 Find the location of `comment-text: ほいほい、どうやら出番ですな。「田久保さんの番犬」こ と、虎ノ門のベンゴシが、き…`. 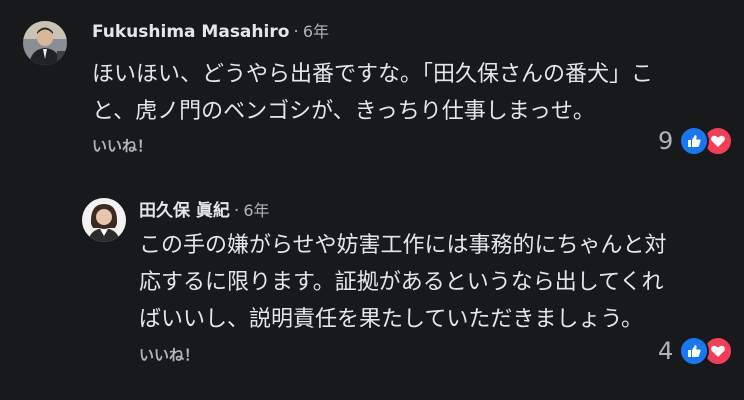

comment-text: ほいほい、どうやら出番ですな。「田久保さんの番犬」こ と、虎ノ門のベンゴシが、き… is located at coordinates (372, 93).